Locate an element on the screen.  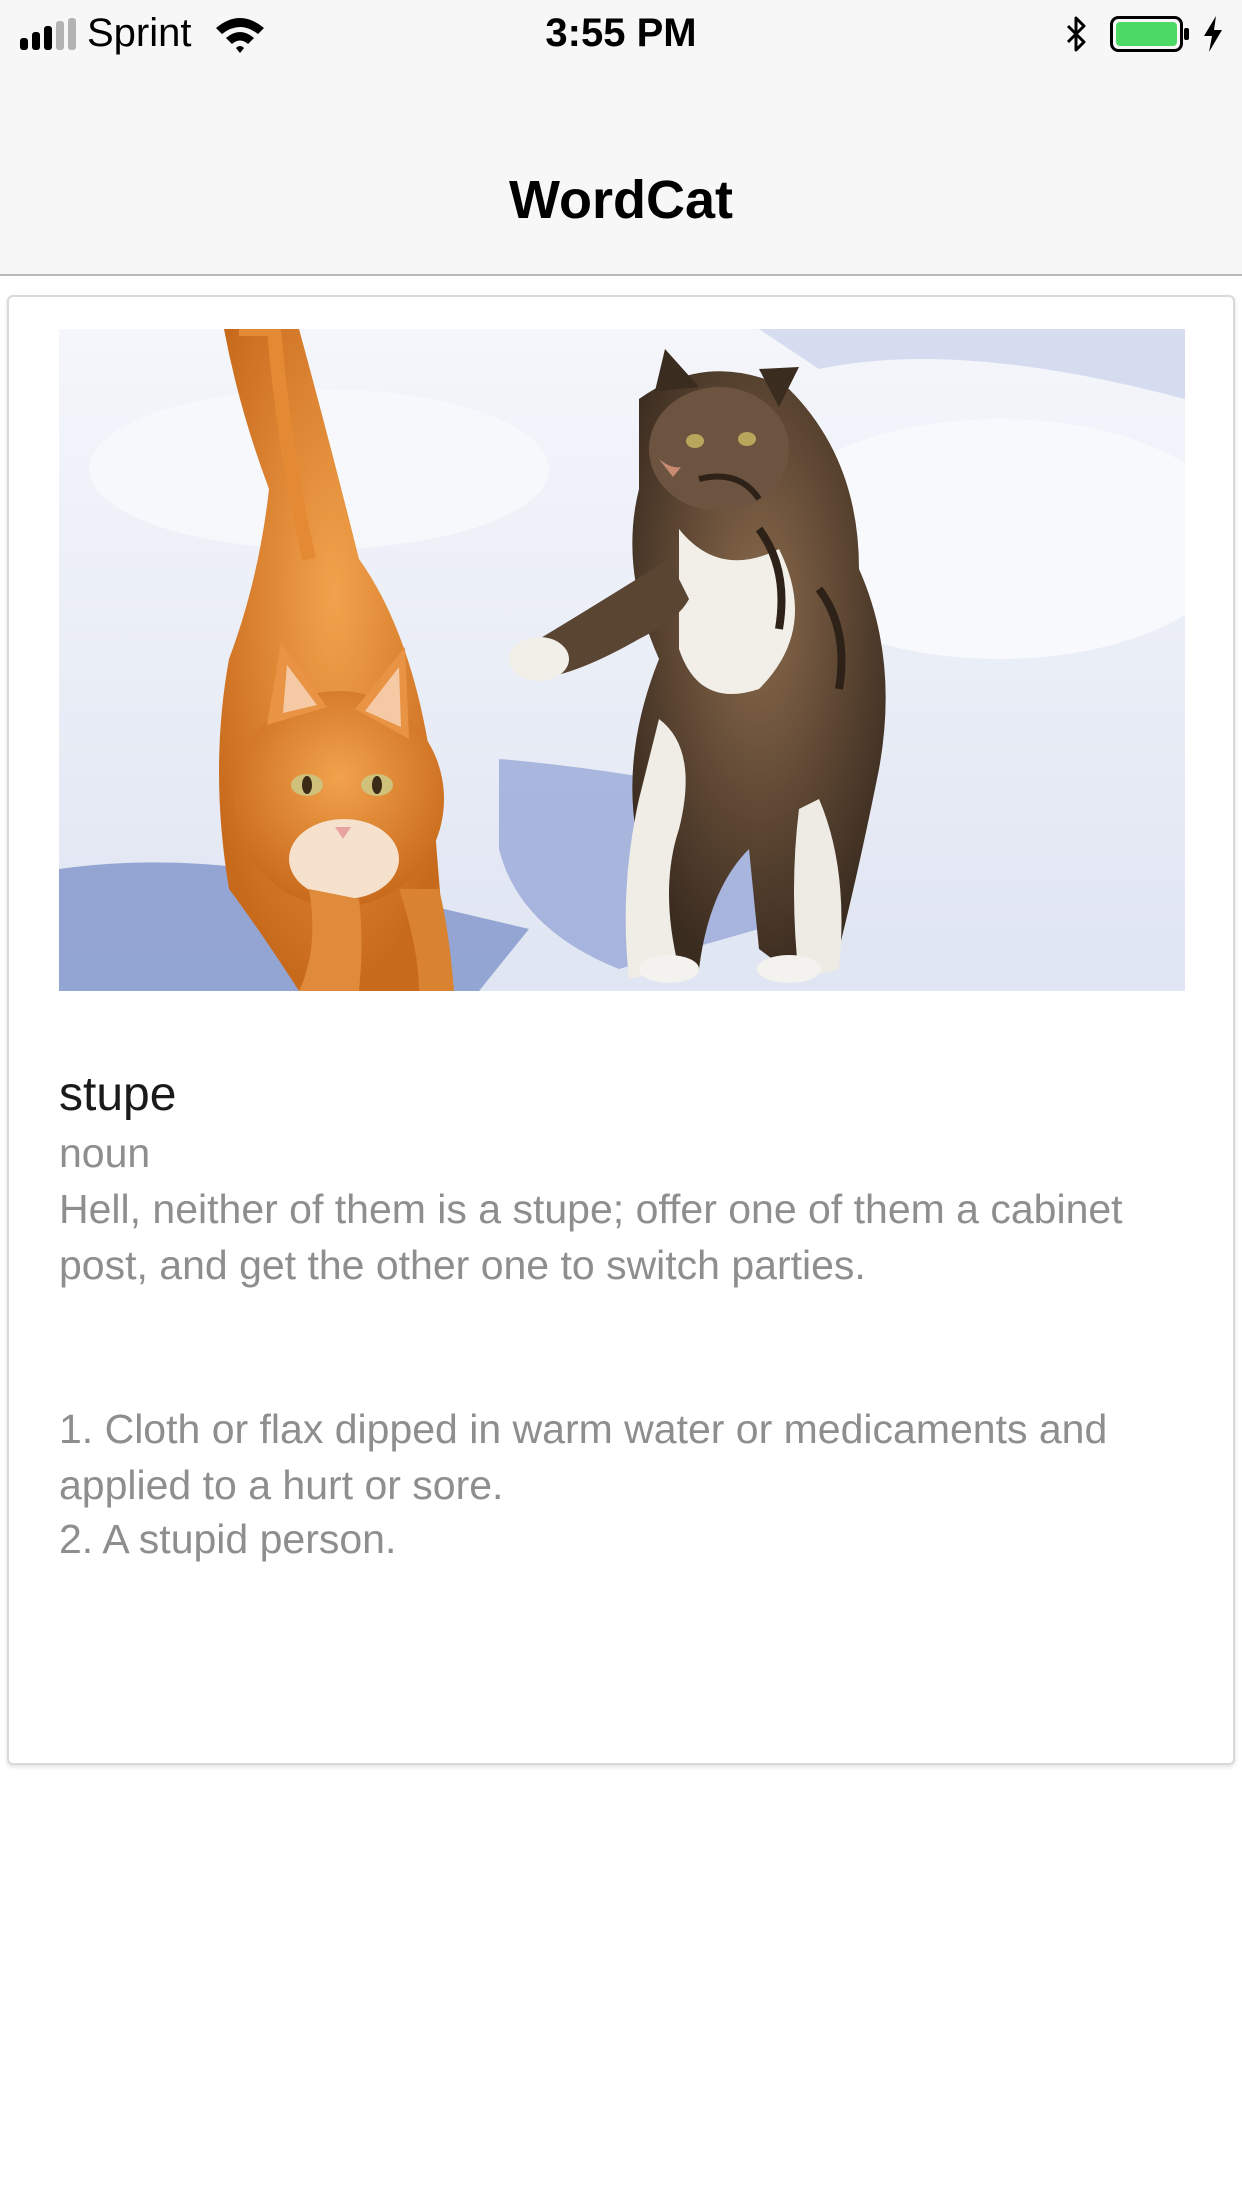
navigation-bar: WordCat is located at coordinates (621, 171).